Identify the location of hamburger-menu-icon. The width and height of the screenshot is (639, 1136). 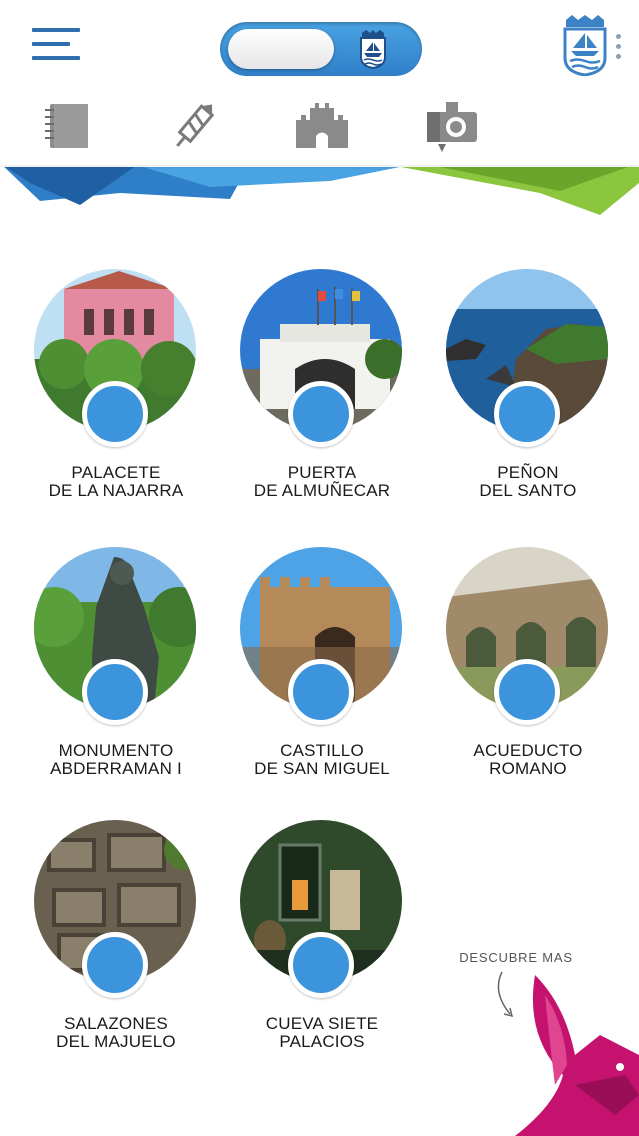
(56, 46).